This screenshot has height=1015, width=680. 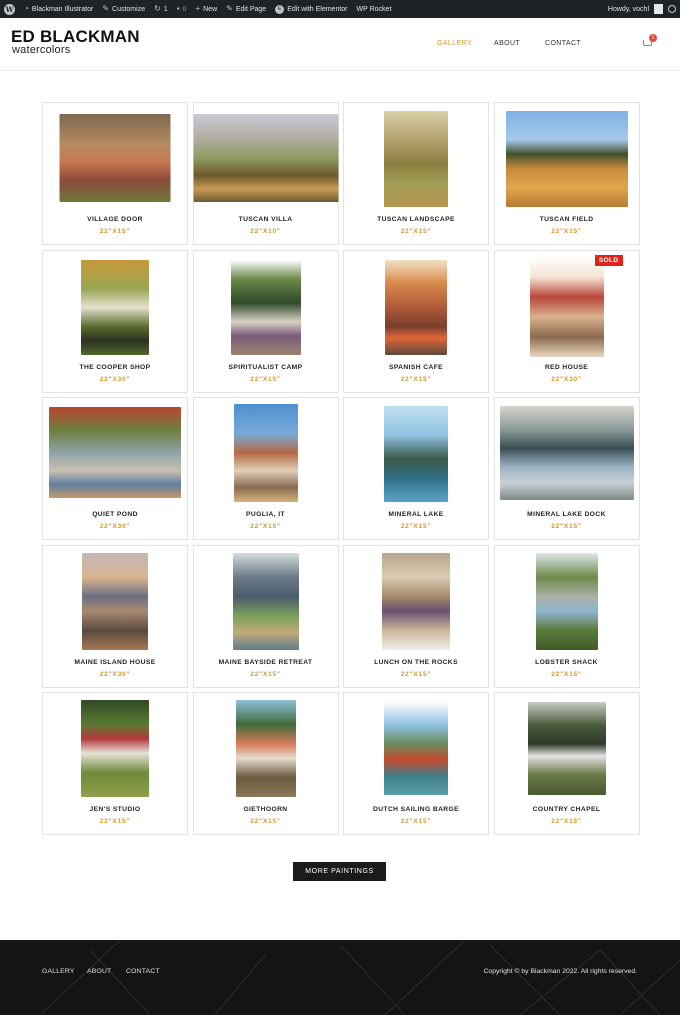 I want to click on painting-title: JEN'S STUDIO, so click(x=115, y=809).